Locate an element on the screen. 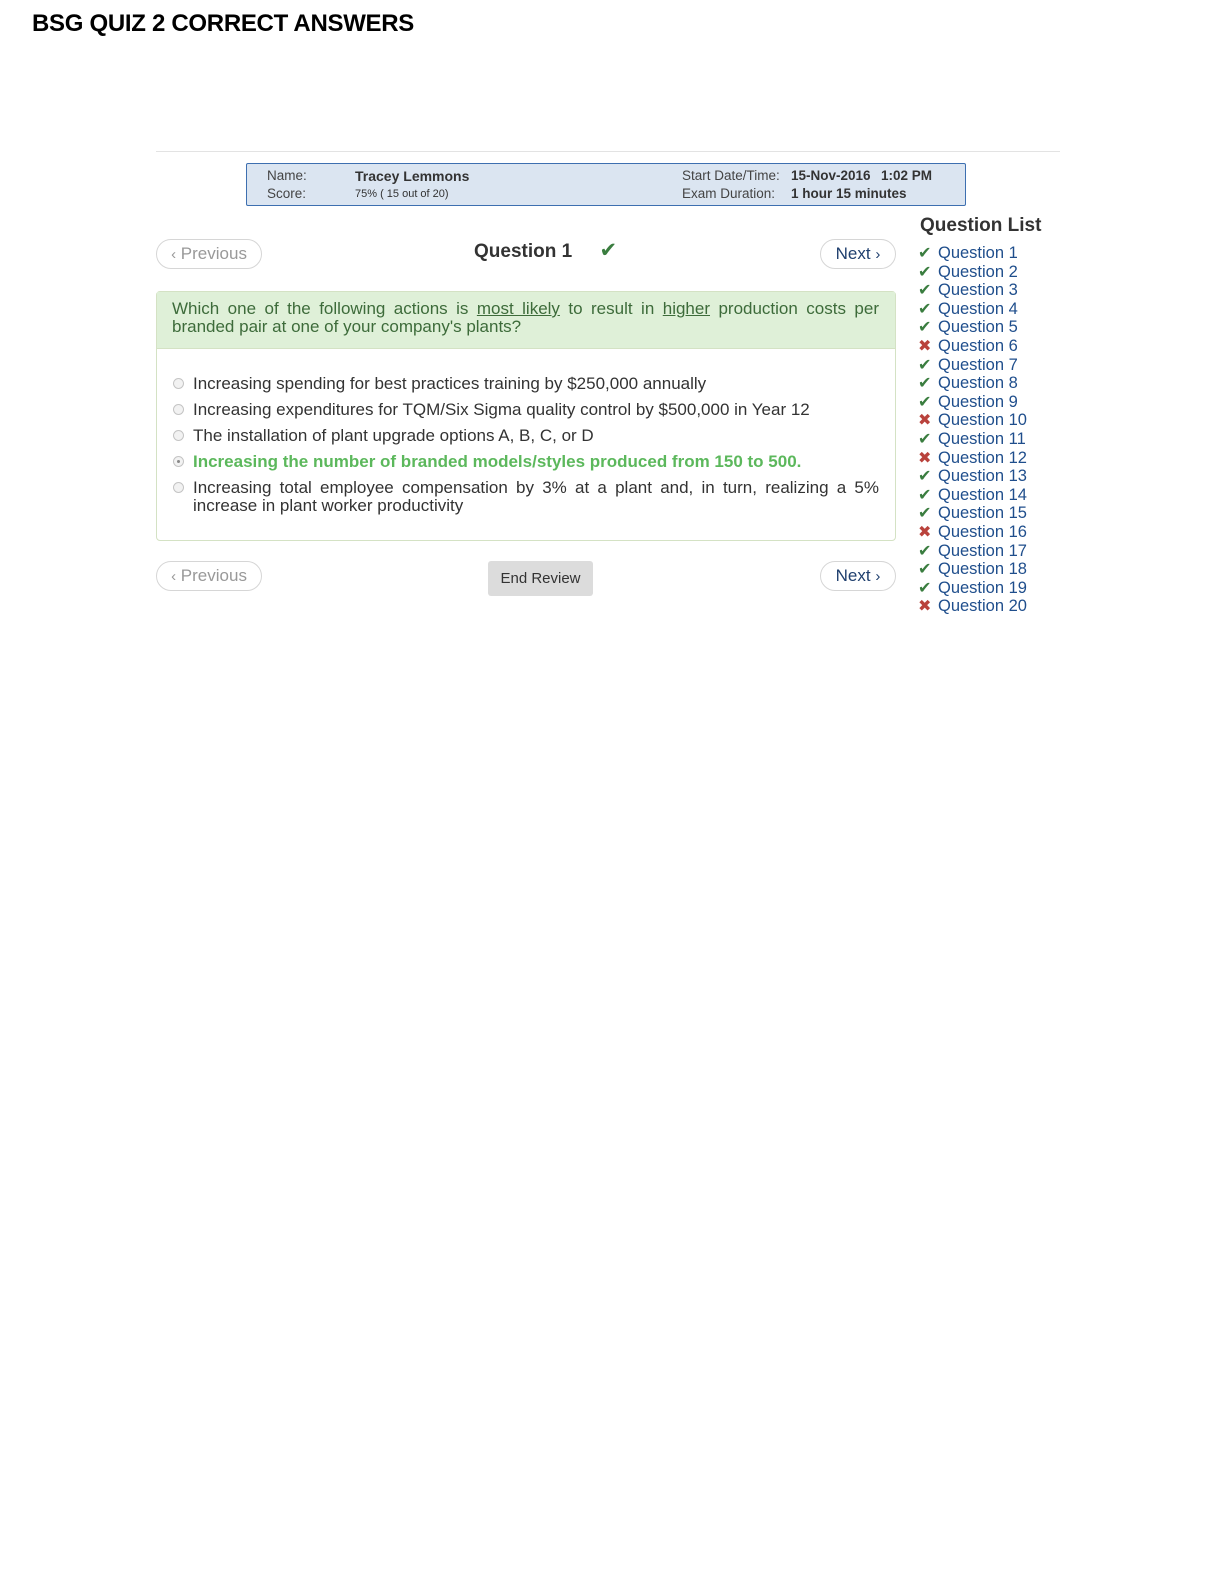 The height and width of the screenshot is (1584, 1224). question-link: Question 5 is located at coordinates (978, 327).